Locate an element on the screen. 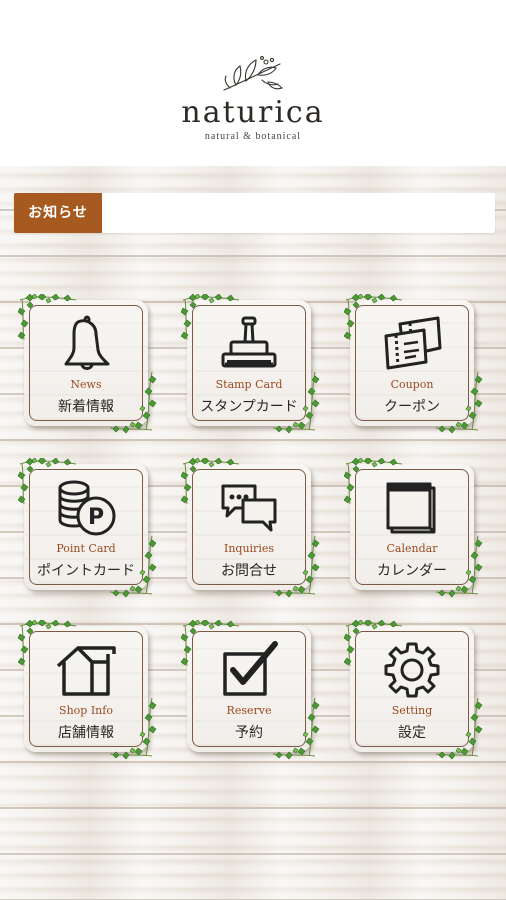 Image resolution: width=506 pixels, height=900 pixels. menu-tile-shop-info: Shop Info 店舗情報 is located at coordinates (87, 689).